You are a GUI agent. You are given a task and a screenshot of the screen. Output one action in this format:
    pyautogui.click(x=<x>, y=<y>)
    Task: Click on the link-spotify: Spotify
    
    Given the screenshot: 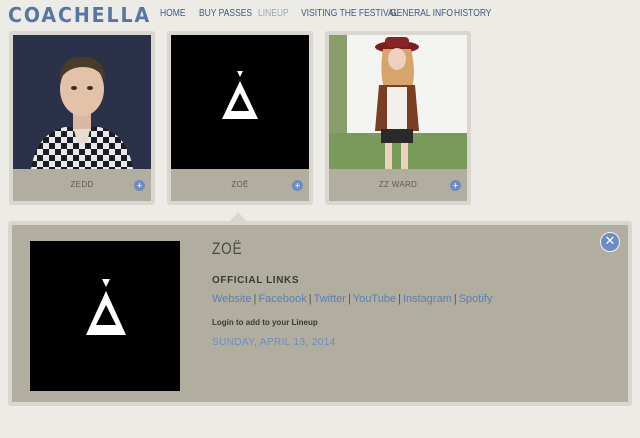 What is the action you would take?
    pyautogui.click(x=476, y=299)
    